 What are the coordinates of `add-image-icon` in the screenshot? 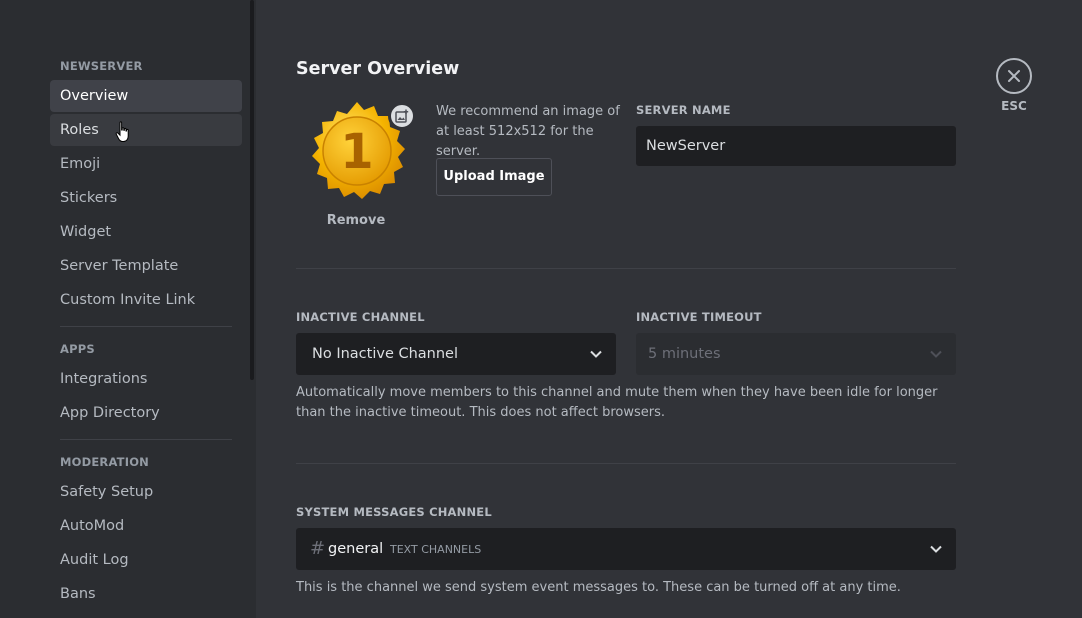 It's located at (402, 116).